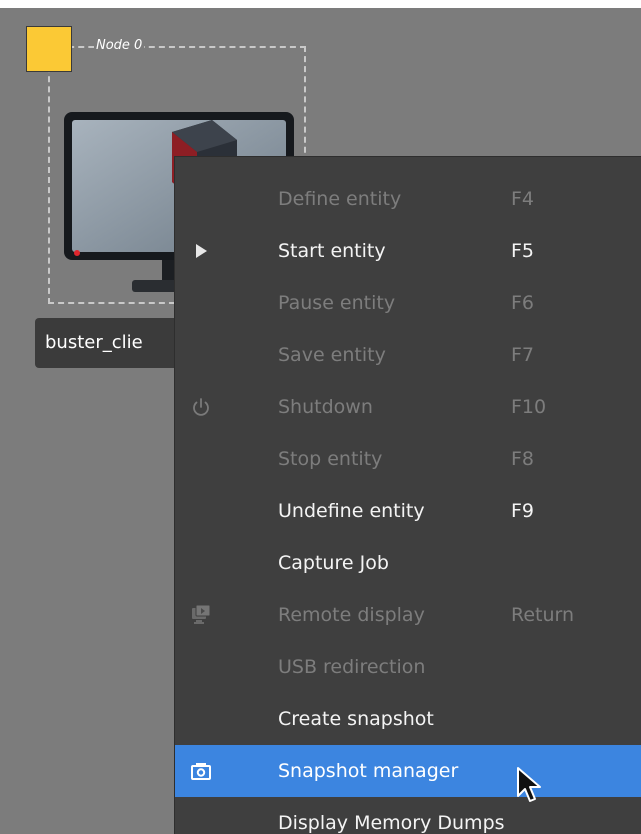 The width and height of the screenshot is (641, 834). I want to click on menu-item-label: Create snapshot, so click(356, 719).